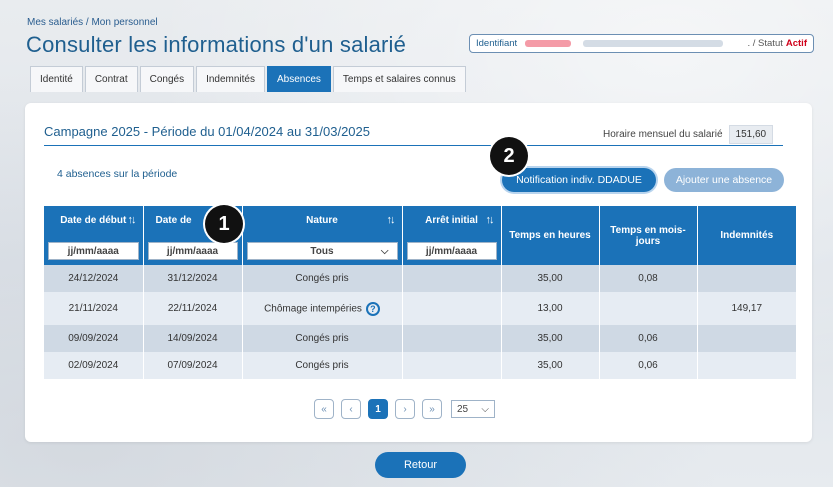 Image resolution: width=833 pixels, height=487 pixels. Describe the element at coordinates (548, 43) in the screenshot. I see `redacted-name` at that location.